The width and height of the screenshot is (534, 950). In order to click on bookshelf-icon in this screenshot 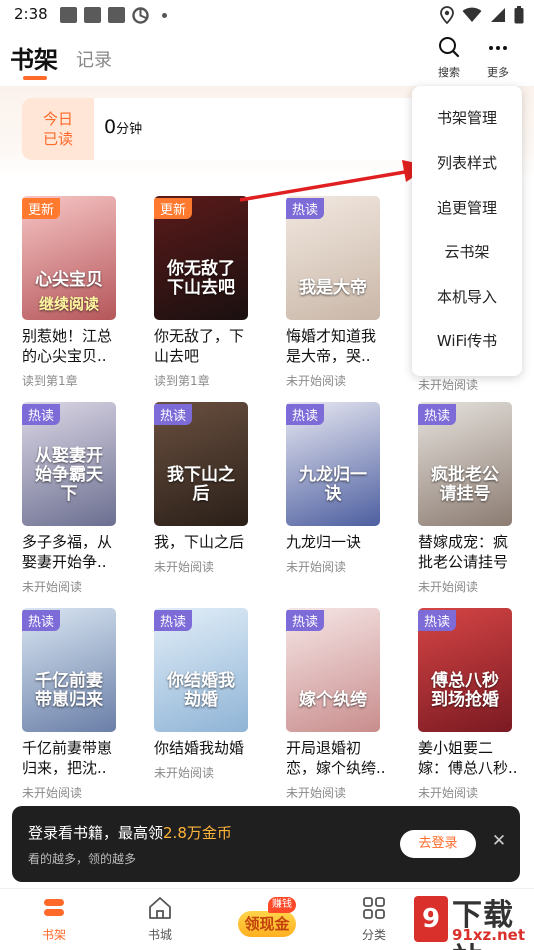, I will do `click(54, 907)`.